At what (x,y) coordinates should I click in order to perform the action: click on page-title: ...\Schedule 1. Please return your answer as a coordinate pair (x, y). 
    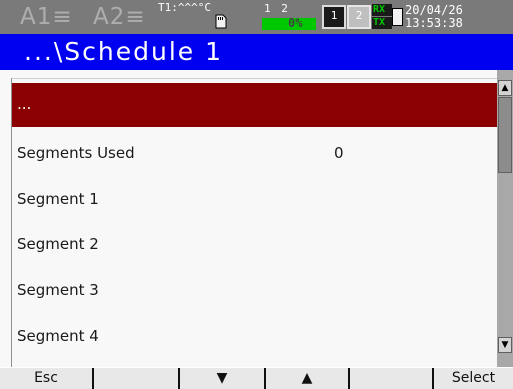
    Looking at the image, I should click on (123, 51).